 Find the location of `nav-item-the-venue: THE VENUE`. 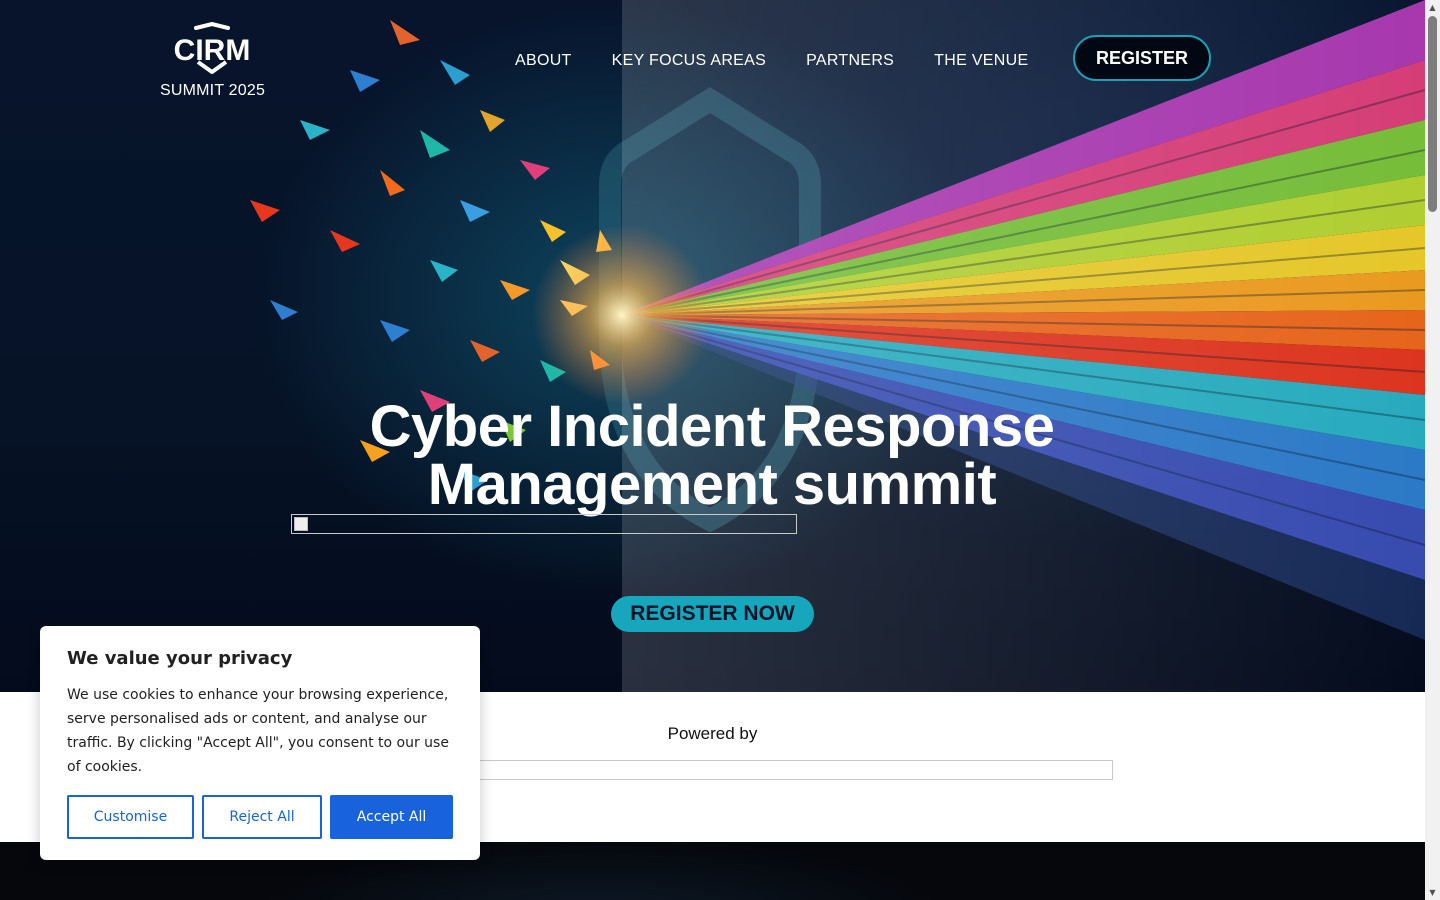

nav-item-the-venue: THE VENUE is located at coordinates (981, 61).